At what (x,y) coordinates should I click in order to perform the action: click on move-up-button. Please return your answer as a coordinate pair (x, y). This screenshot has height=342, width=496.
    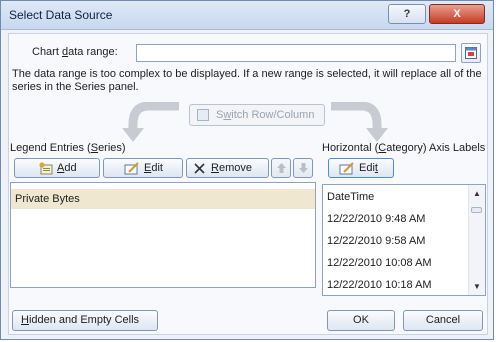
    Looking at the image, I should click on (281, 168).